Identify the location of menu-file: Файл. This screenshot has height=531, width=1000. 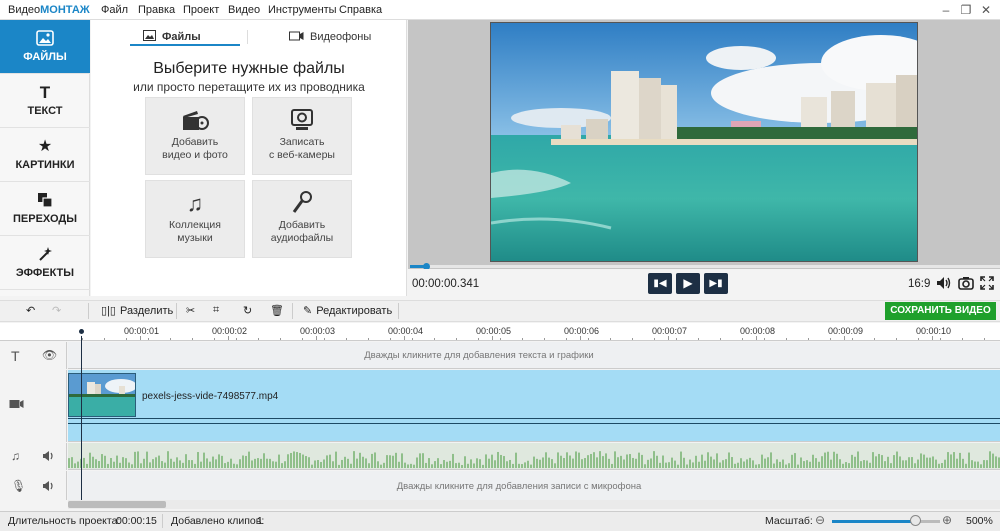
(114, 10).